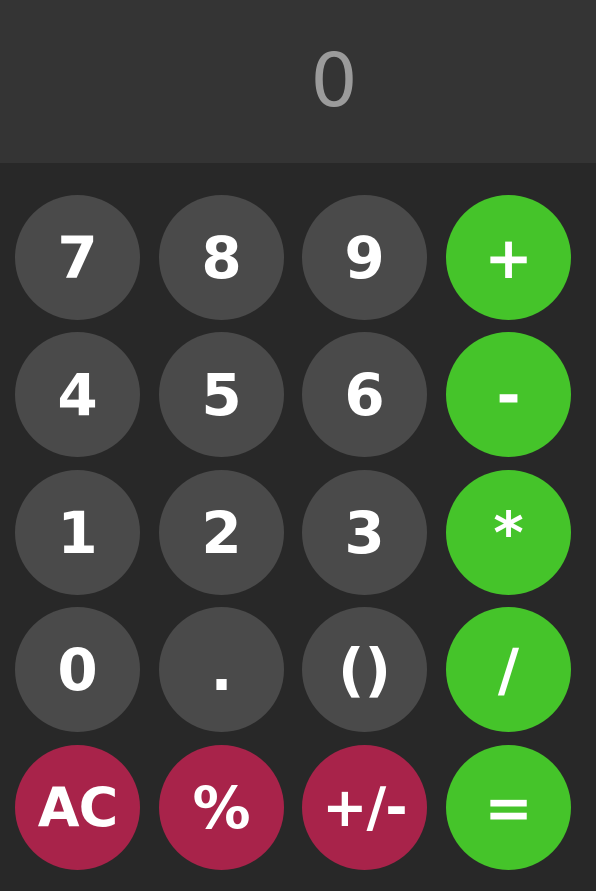 The image size is (596, 891). What do you see at coordinates (334, 81) in the screenshot?
I see `display-value: 0` at bounding box center [334, 81].